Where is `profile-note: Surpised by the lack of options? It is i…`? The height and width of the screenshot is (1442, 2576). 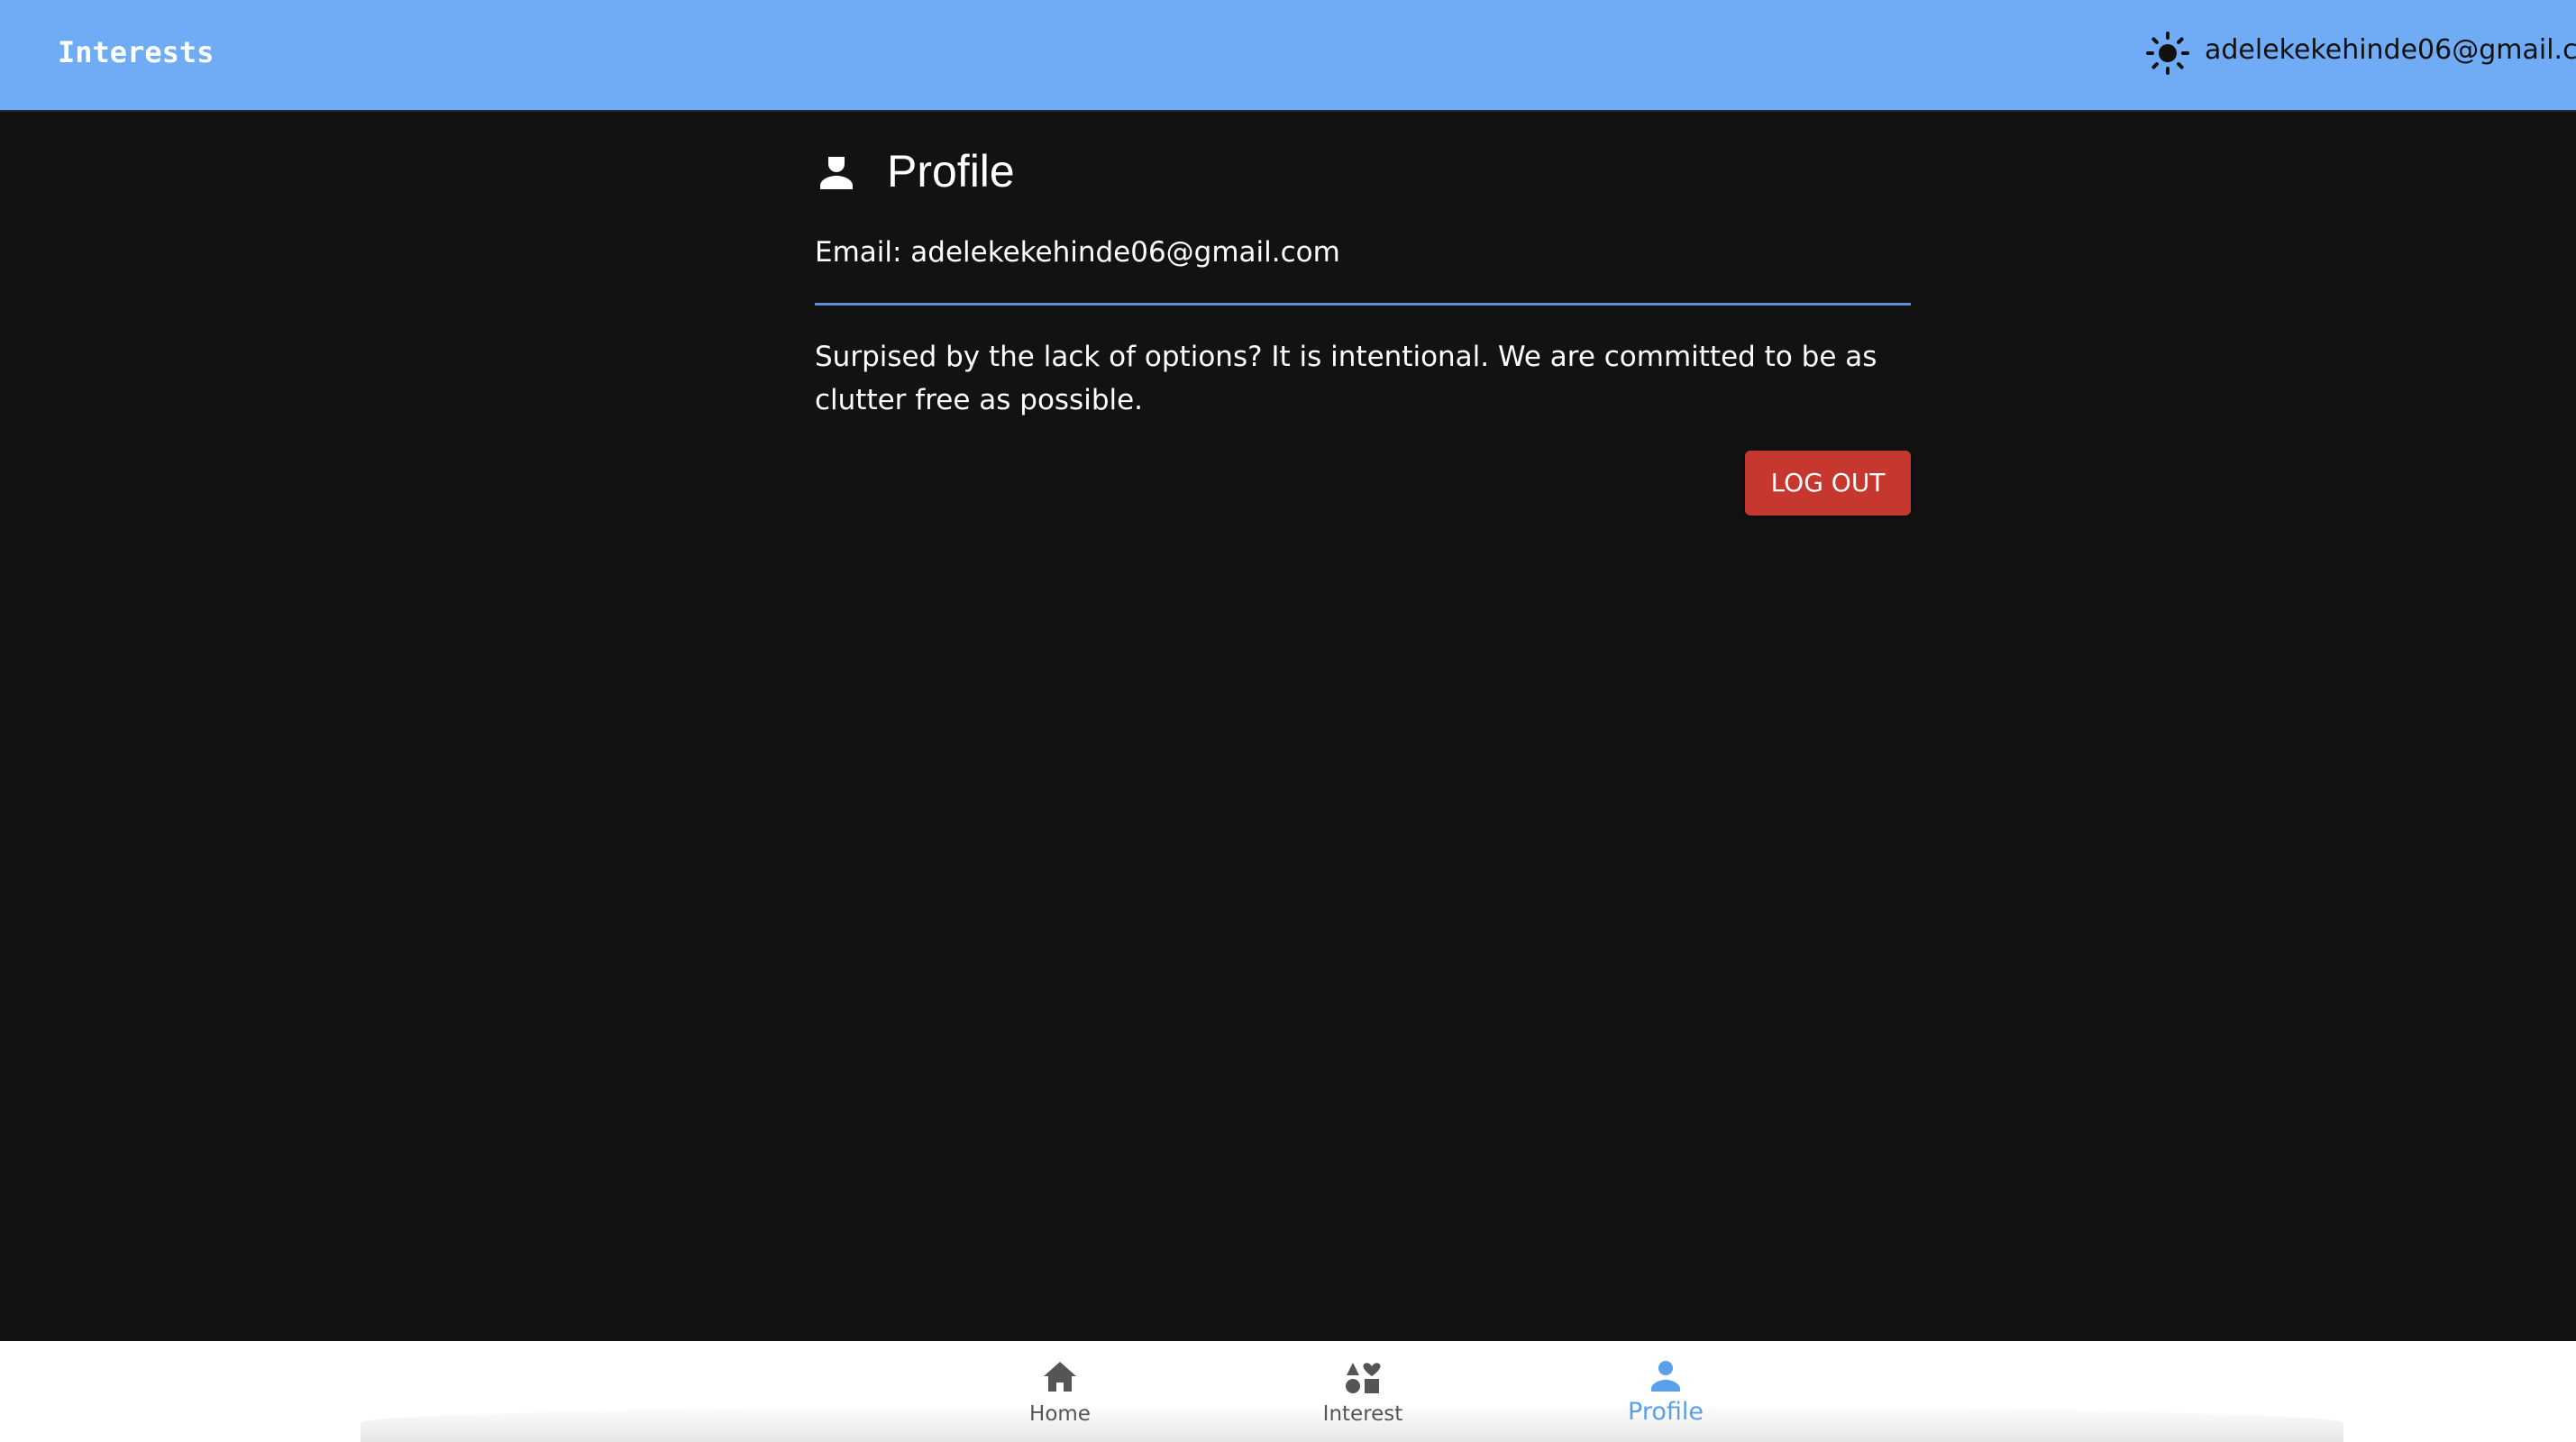
profile-note: Surpised by the lack of options? It is i… is located at coordinates (1346, 378).